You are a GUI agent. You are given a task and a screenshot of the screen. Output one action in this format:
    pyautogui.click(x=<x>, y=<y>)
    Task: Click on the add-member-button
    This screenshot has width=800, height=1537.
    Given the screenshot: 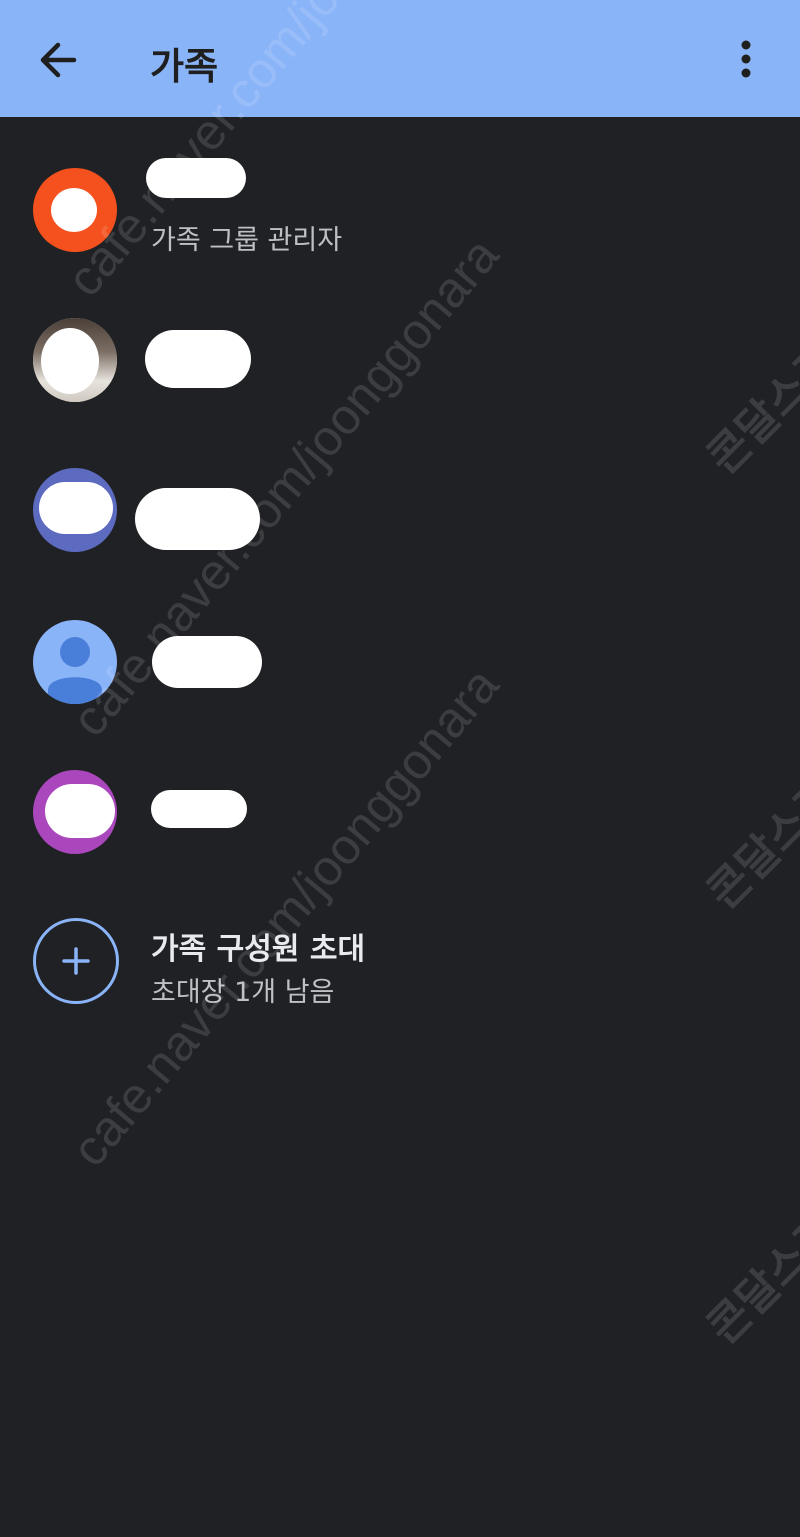 What is the action you would take?
    pyautogui.click(x=76, y=961)
    